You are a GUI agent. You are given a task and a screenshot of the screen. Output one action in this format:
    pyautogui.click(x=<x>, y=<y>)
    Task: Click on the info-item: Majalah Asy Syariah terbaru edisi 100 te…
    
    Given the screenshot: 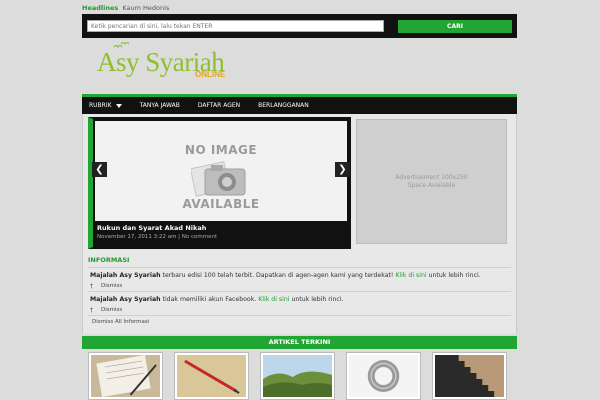 What is the action you would take?
    pyautogui.click(x=299, y=281)
    